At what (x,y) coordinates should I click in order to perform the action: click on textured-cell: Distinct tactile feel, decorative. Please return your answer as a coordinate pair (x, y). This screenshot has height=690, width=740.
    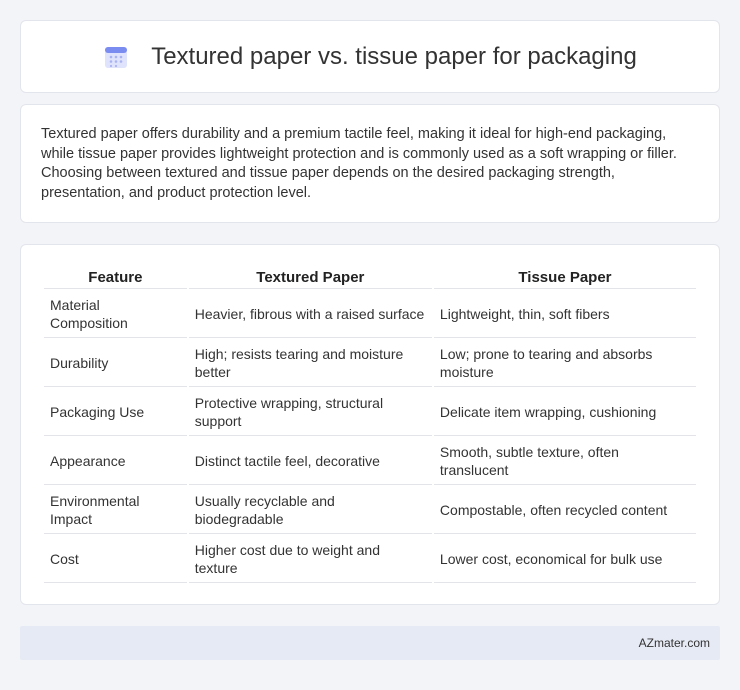
    Looking at the image, I should click on (310, 461).